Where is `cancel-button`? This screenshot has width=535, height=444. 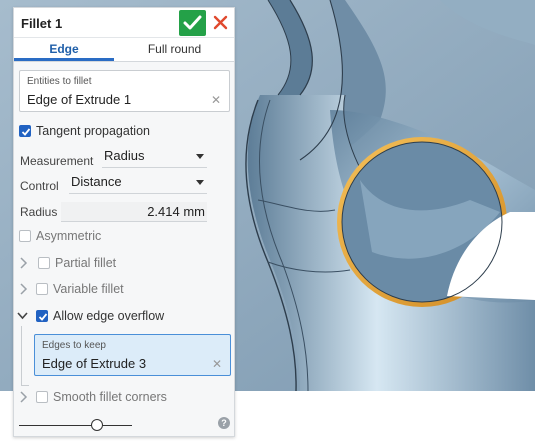
cancel-button is located at coordinates (221, 23).